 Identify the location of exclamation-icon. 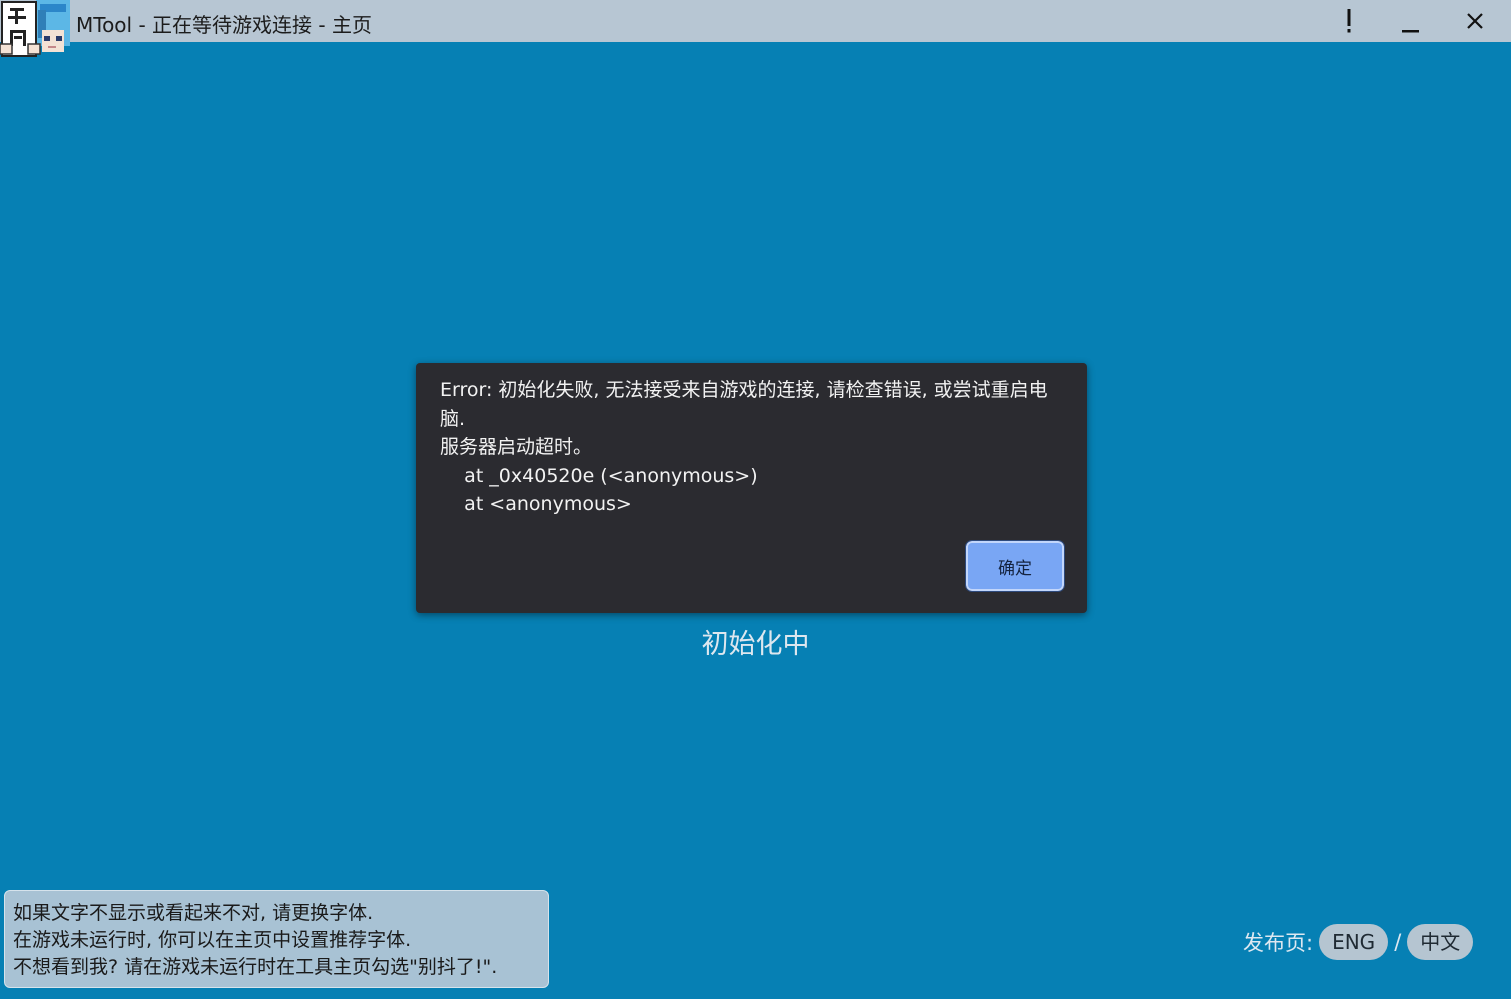
(1349, 21).